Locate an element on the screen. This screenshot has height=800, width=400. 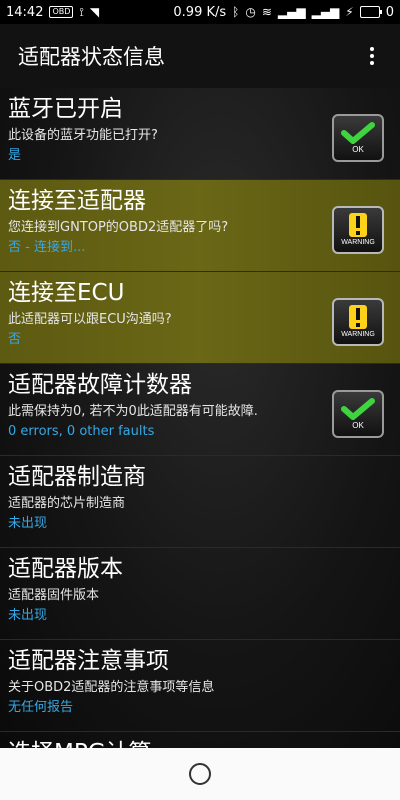
list-item: 适配器注意事项关于OBD2适配器的注意事项等信息 无任何报告 is located at coordinates (200, 686).